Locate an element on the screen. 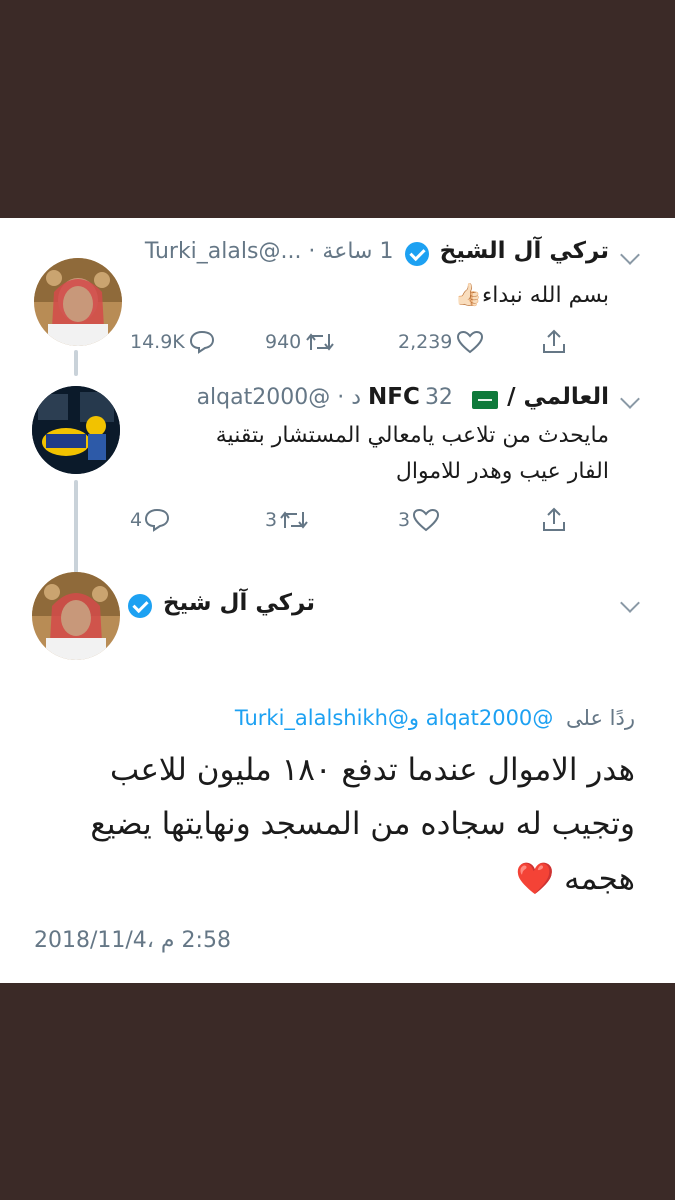  tweet2-header: العالمي / NFC 32 د · @alqat2000 is located at coordinates (403, 397).